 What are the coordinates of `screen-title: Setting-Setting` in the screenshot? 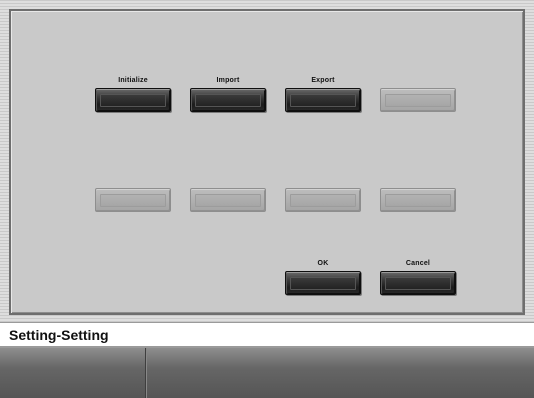 It's located at (59, 335).